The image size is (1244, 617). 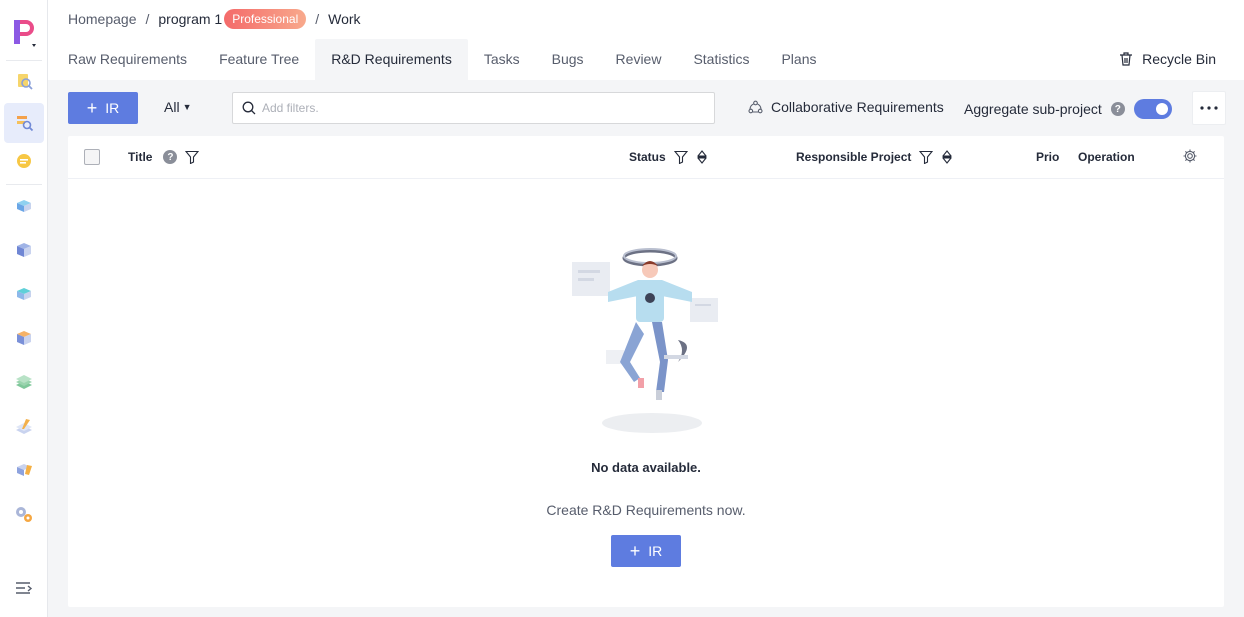 I want to click on empty-state-subtitle: Create R&D Requirements now., so click(x=646, y=510).